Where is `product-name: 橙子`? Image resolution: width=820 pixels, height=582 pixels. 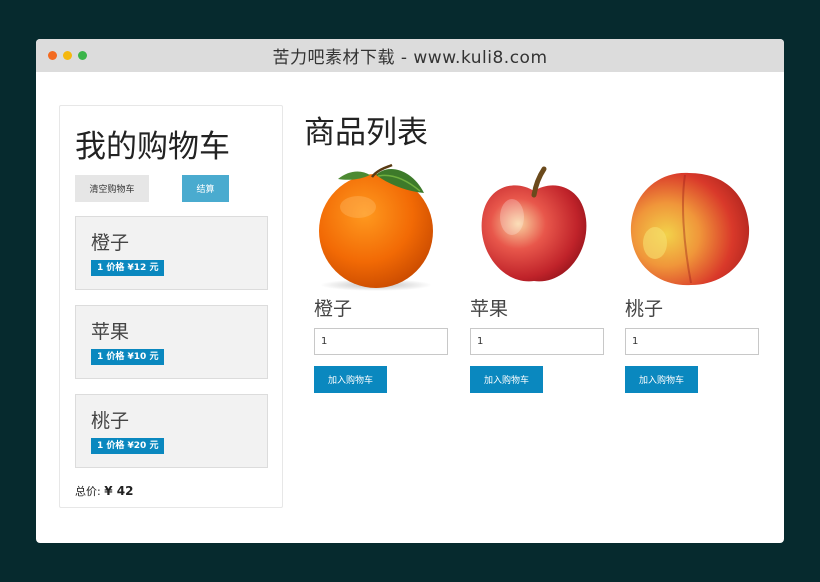 product-name: 橙子 is located at coordinates (333, 309).